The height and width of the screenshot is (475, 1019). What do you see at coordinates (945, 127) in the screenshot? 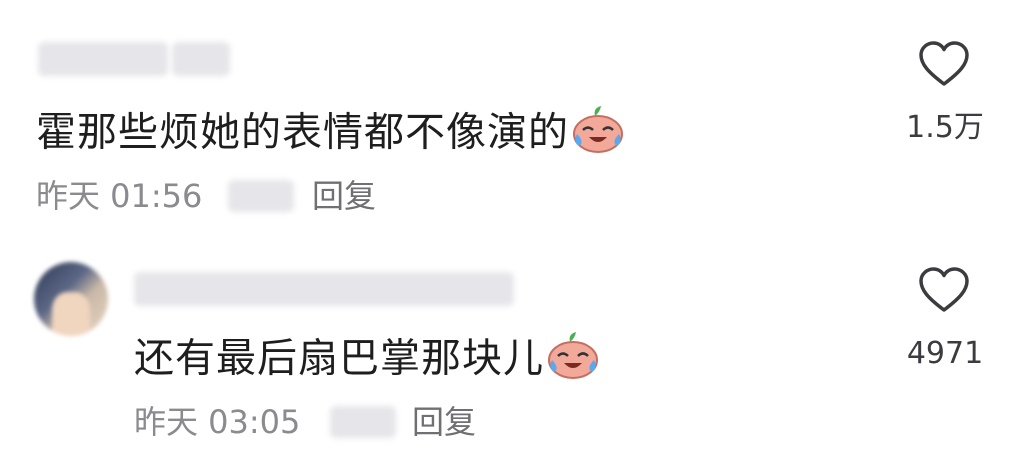
I see `like-count: 1.5万` at bounding box center [945, 127].